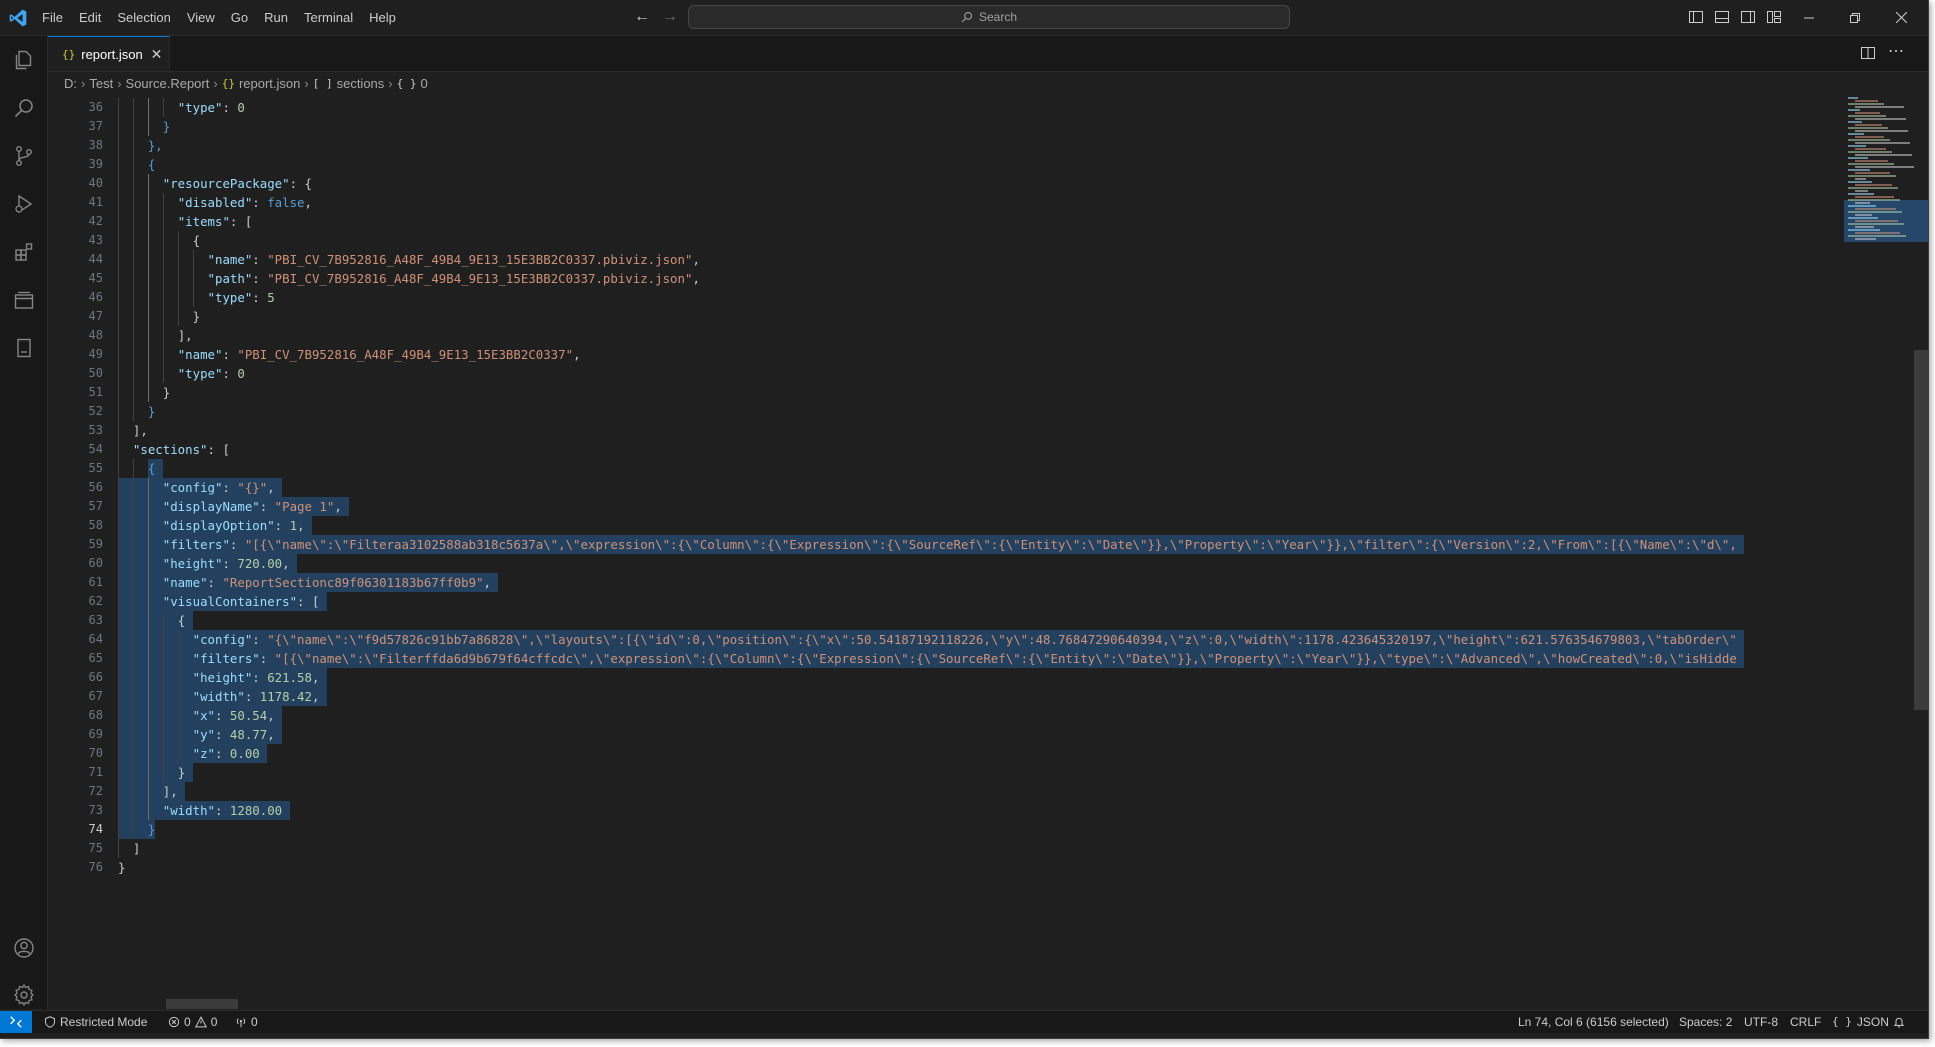 This screenshot has height=1047, width=1935. Describe the element at coordinates (1696, 17) in the screenshot. I see `toggle-primary-sidebar-icon` at that location.